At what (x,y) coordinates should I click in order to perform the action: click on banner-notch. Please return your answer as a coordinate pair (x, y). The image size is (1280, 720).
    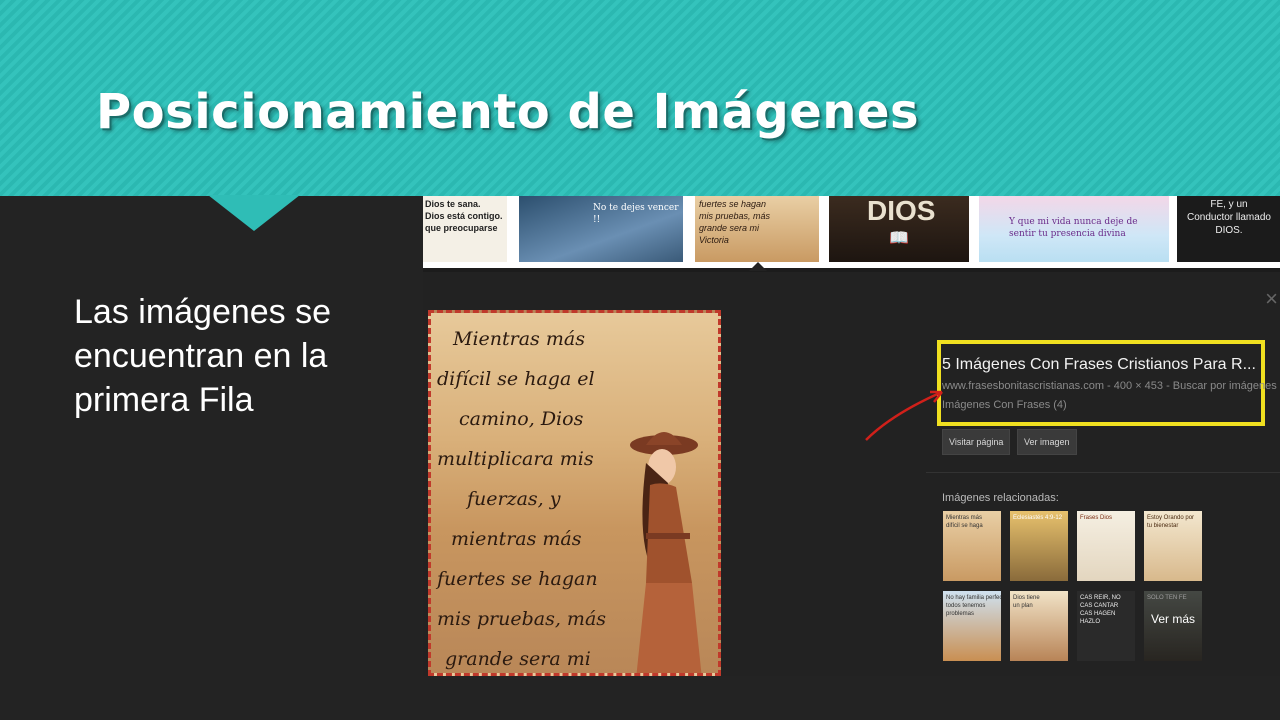
    Looking at the image, I should click on (254, 213).